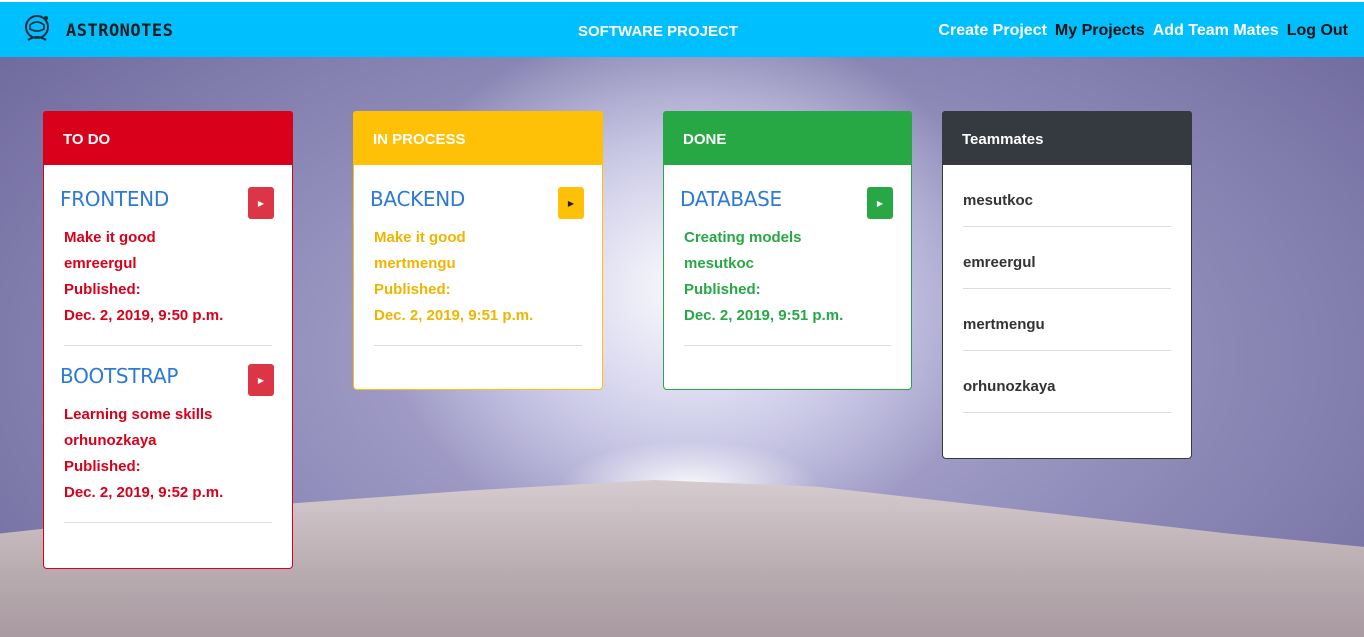  What do you see at coordinates (719, 263) in the screenshot?
I see `task-author: mesutkoc` at bounding box center [719, 263].